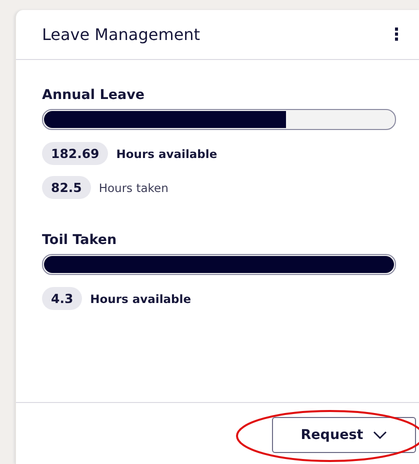 This screenshot has height=464, width=419. I want to click on hours-label: Hours taken, so click(133, 187).